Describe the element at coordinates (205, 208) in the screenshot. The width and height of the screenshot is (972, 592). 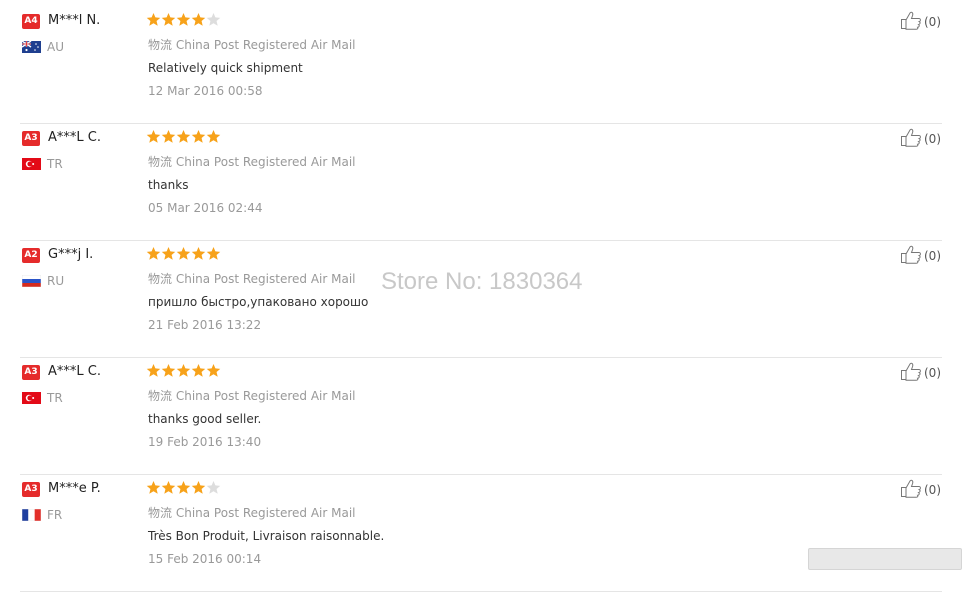
I see `review-date: 05 Mar 2016 02:44` at that location.